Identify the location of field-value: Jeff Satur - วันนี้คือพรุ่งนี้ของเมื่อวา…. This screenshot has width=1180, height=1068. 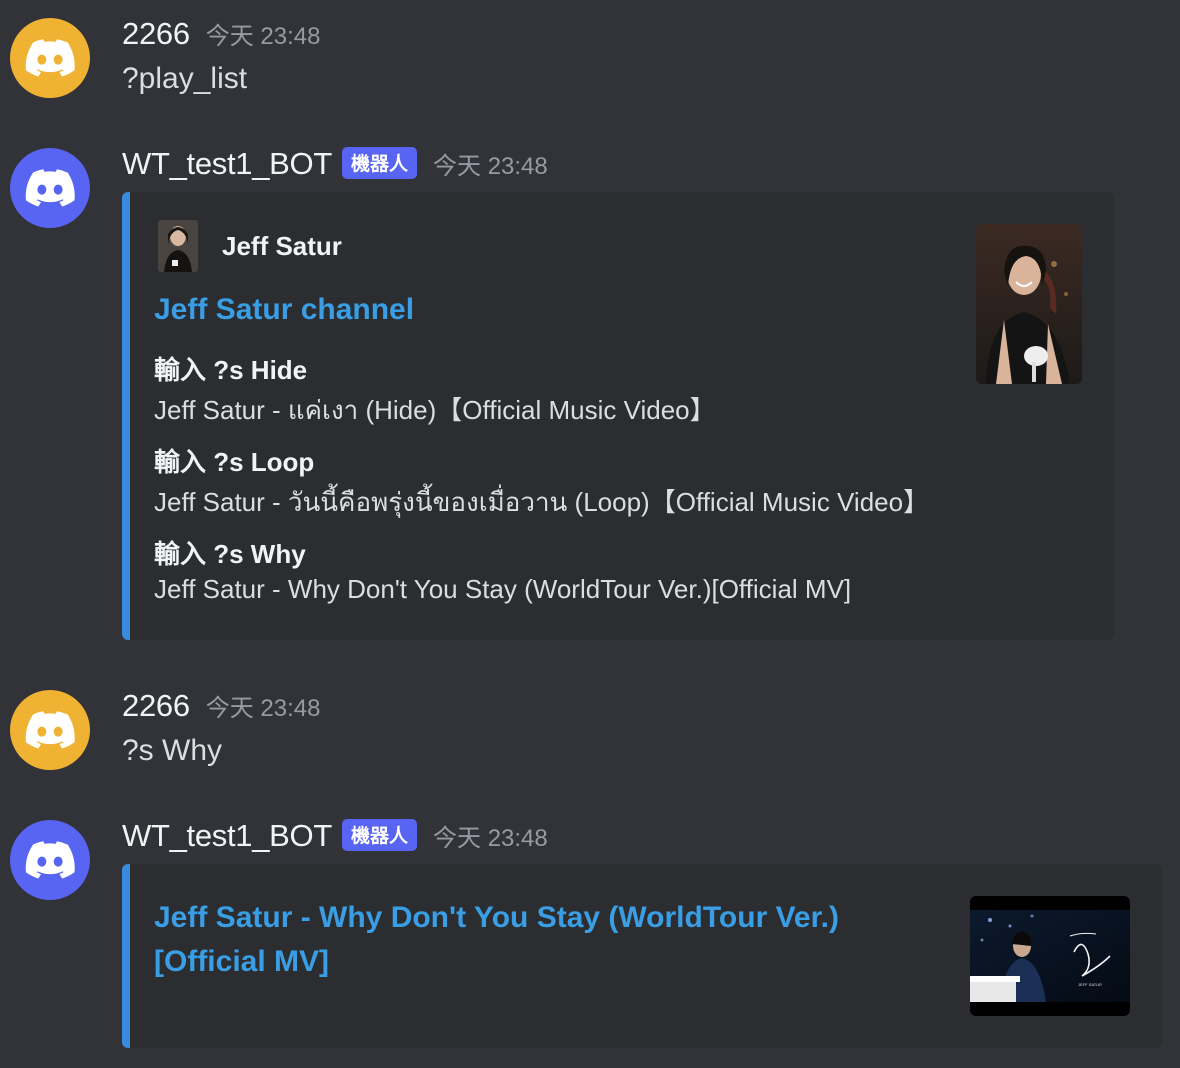
(542, 502).